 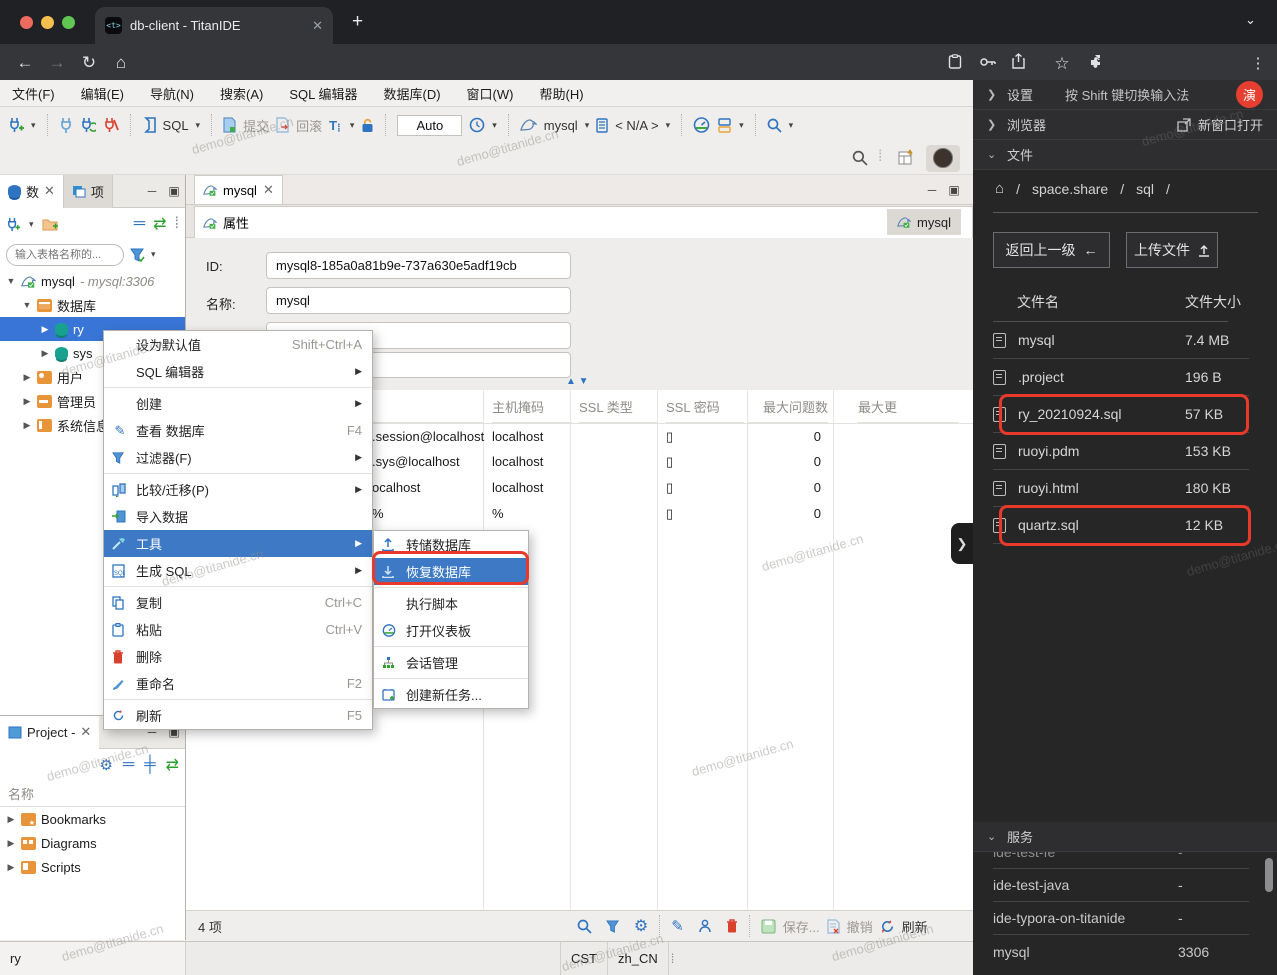 What do you see at coordinates (1028, 61) in the screenshot?
I see `share-icon` at bounding box center [1028, 61].